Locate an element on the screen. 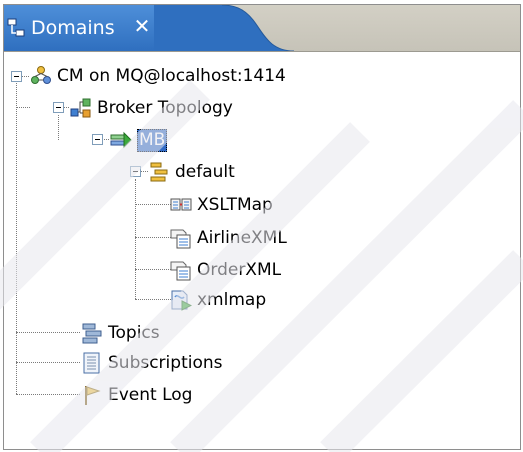 The width and height of the screenshot is (523, 452). tree-node-label: MB is located at coordinates (152, 140).